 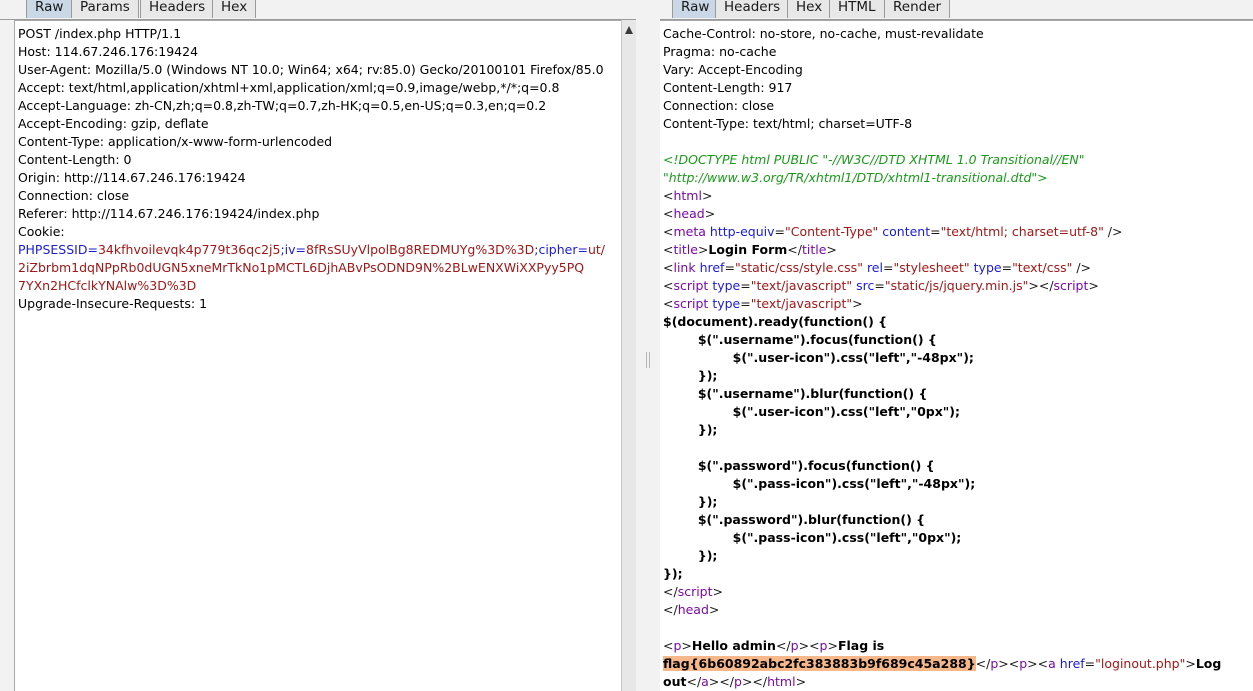 I want to click on code-token: link, so click(x=684, y=267).